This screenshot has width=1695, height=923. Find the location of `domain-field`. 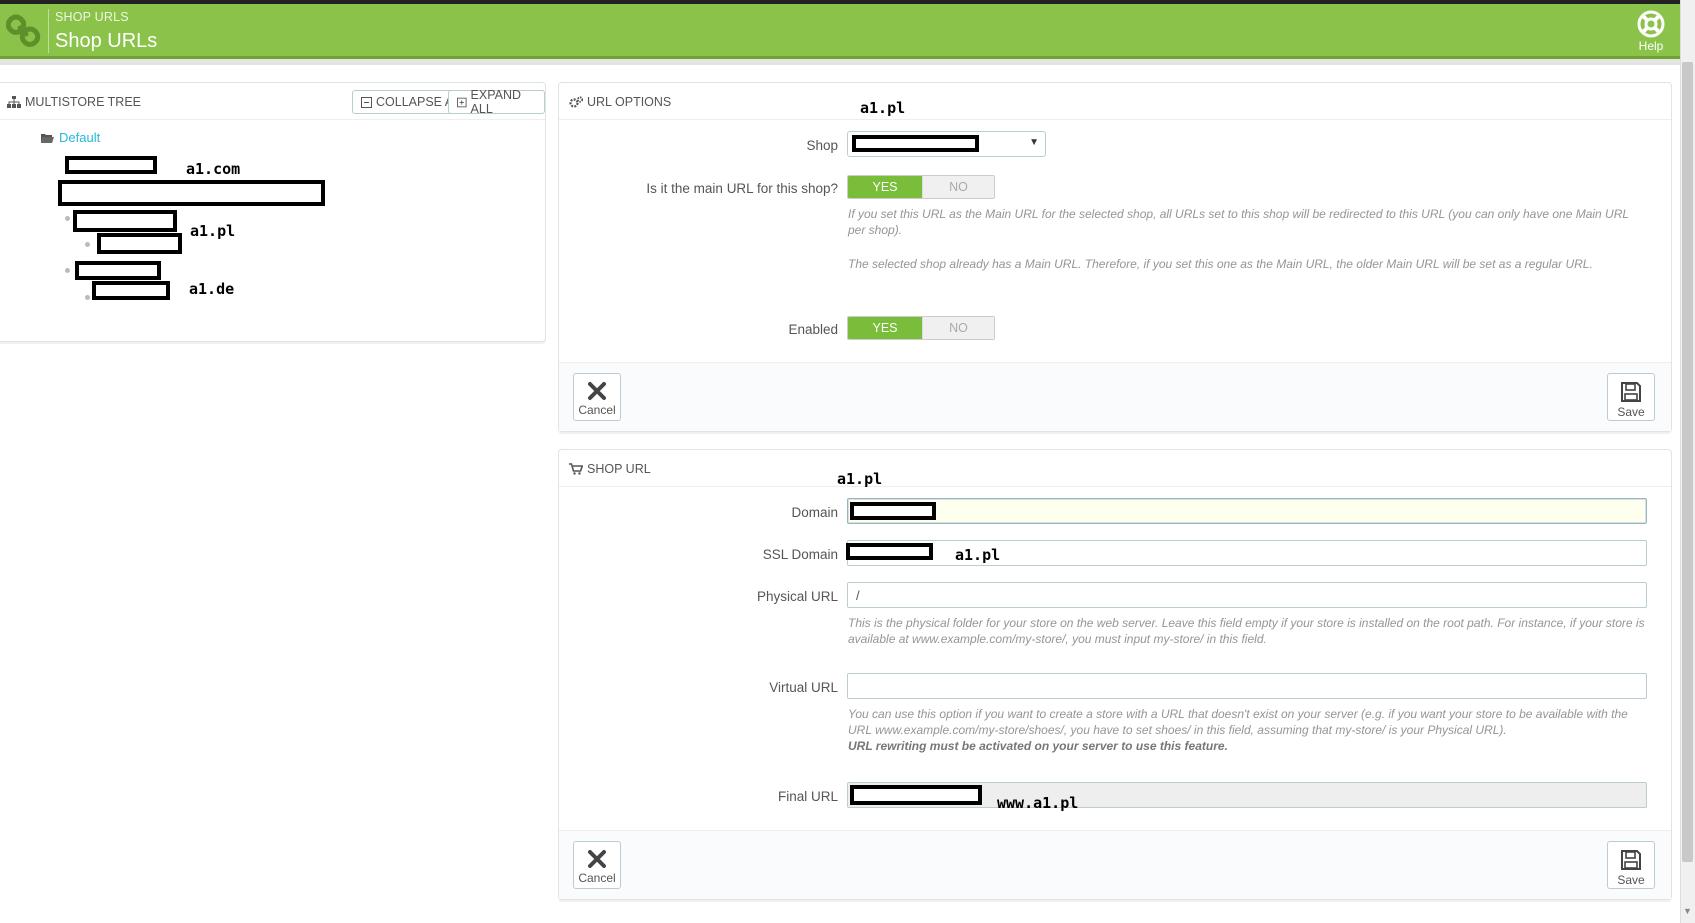

domain-field is located at coordinates (1247, 511).